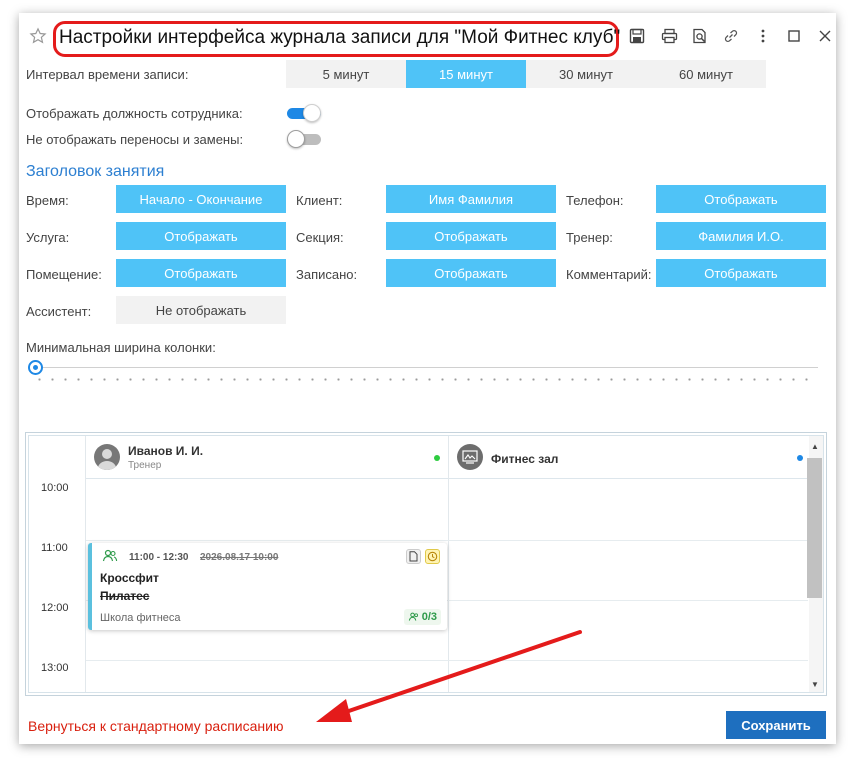 The width and height of the screenshot is (856, 765). What do you see at coordinates (55, 668) in the screenshot?
I see `time-label-13: 13:00` at bounding box center [55, 668].